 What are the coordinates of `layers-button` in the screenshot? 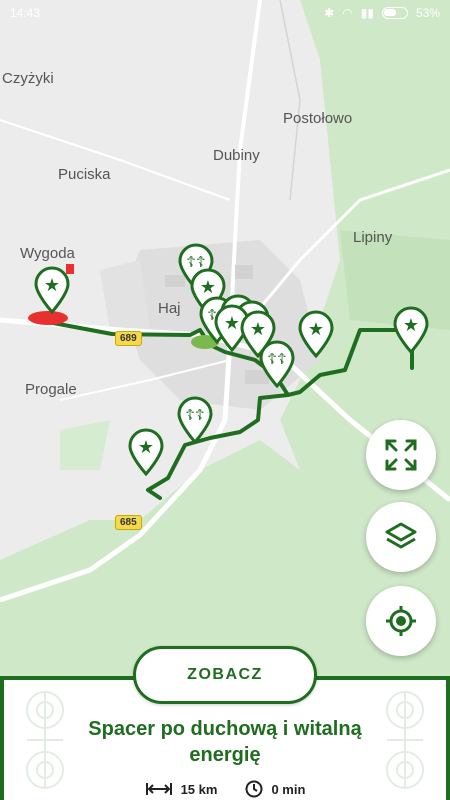 It's located at (401, 537).